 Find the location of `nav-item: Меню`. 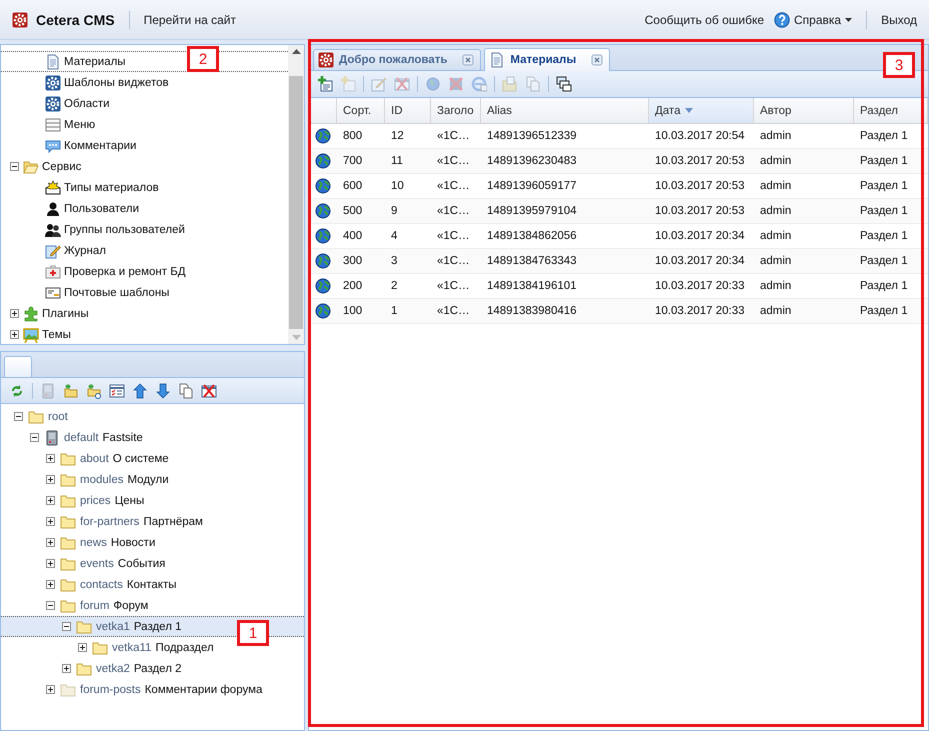

nav-item: Меню is located at coordinates (80, 124).